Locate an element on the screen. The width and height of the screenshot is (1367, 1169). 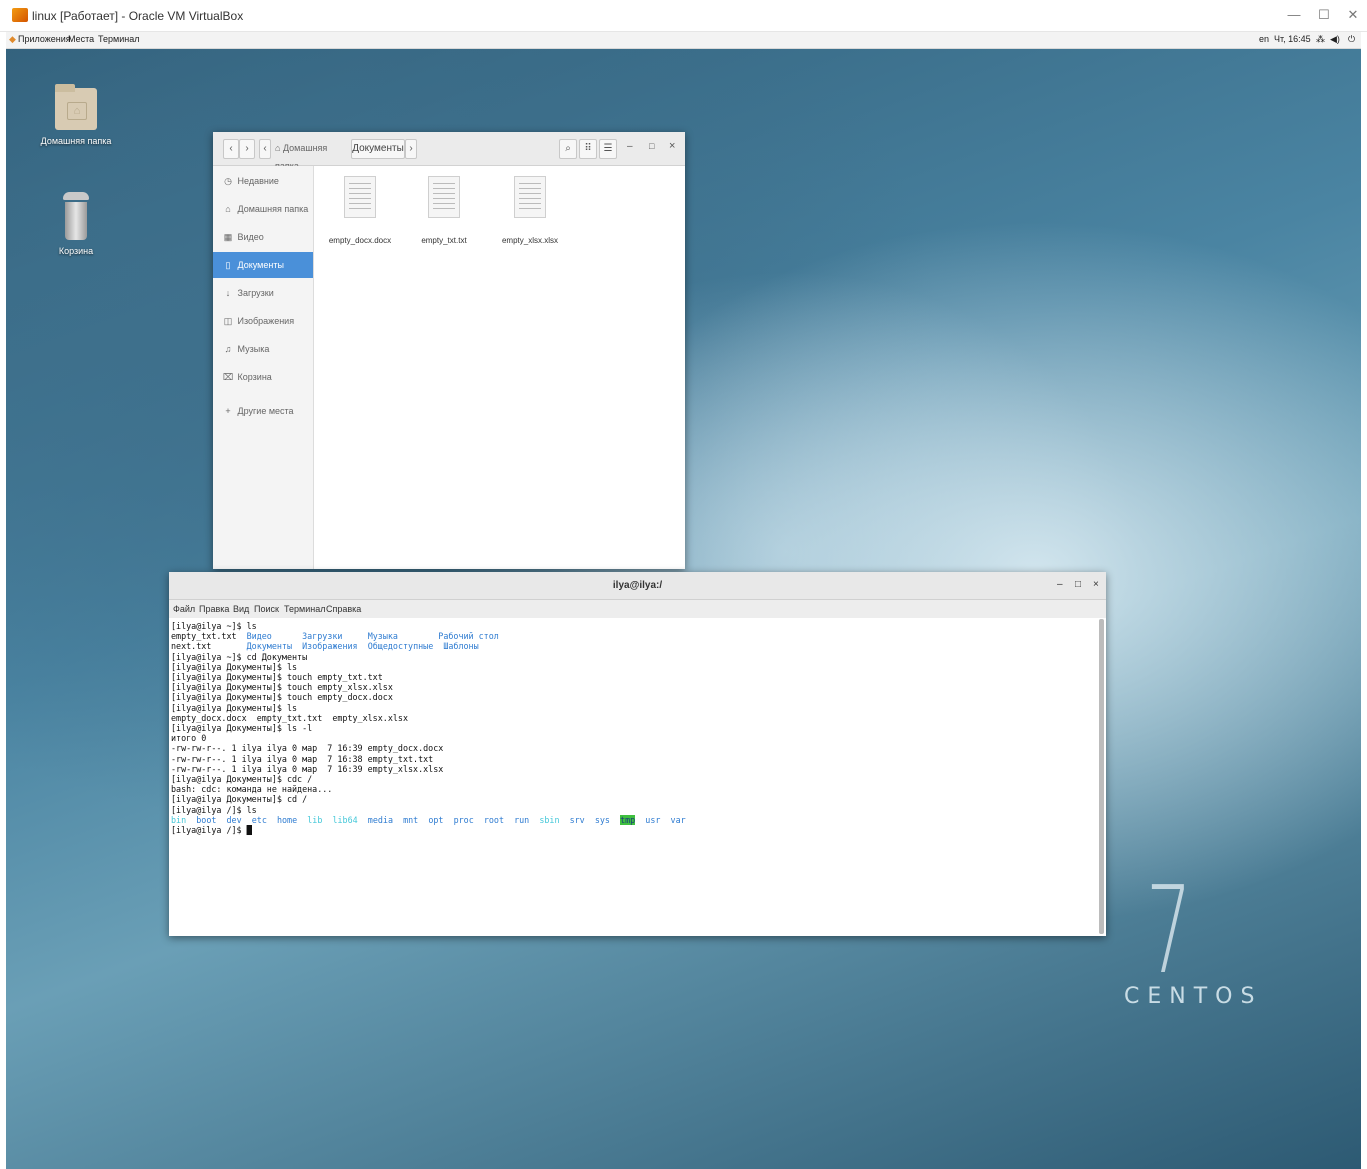
terminal-text: next.txt is located at coordinates (209, 646).